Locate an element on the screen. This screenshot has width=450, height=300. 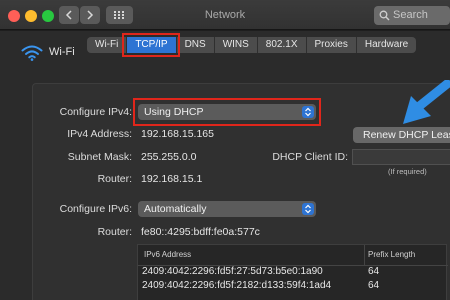
ipv6-router-value: fe80::4295:bdff:fe0a:577c is located at coordinates (200, 232).